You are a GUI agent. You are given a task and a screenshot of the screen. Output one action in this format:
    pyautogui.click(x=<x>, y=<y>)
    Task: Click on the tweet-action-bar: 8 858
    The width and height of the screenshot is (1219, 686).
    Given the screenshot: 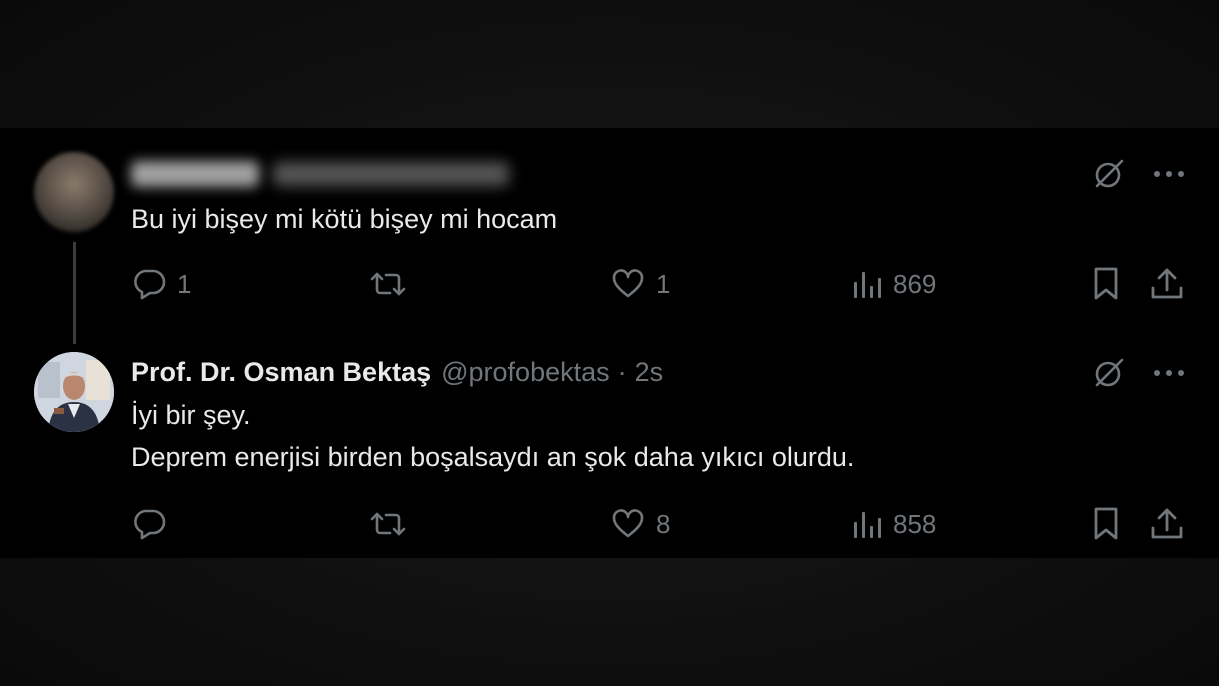 What is the action you would take?
    pyautogui.click(x=661, y=524)
    